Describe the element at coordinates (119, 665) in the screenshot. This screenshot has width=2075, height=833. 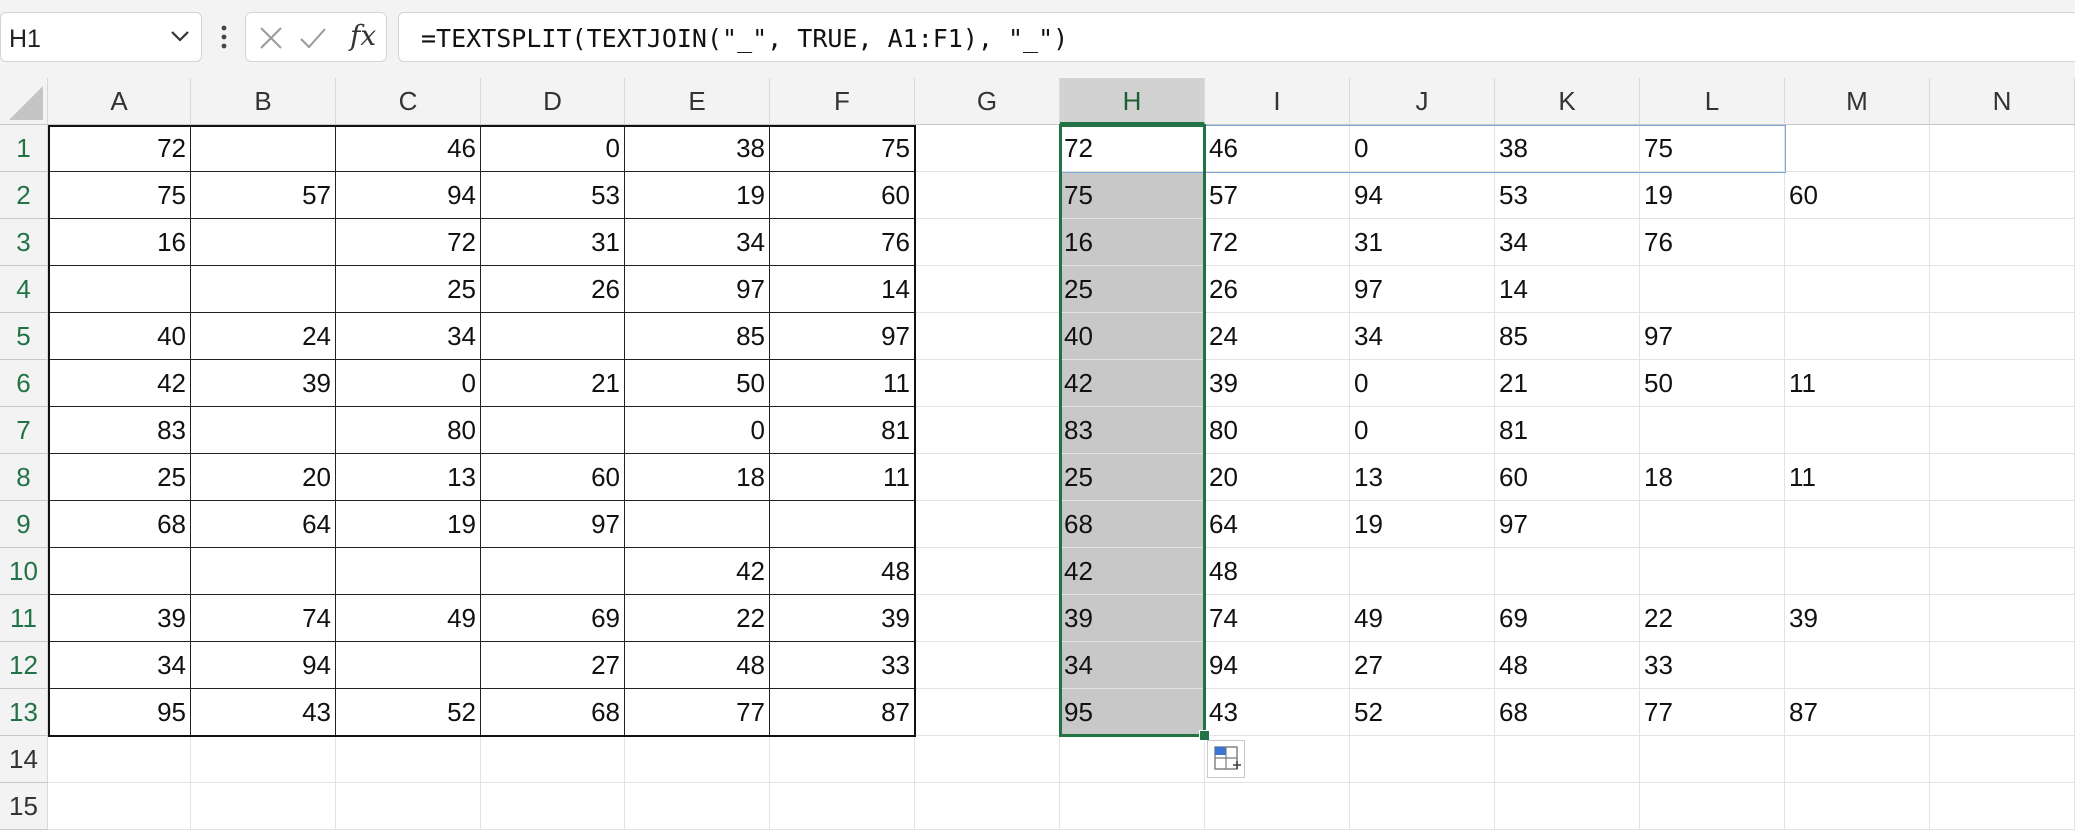
I see `source-cell-a12: 34` at that location.